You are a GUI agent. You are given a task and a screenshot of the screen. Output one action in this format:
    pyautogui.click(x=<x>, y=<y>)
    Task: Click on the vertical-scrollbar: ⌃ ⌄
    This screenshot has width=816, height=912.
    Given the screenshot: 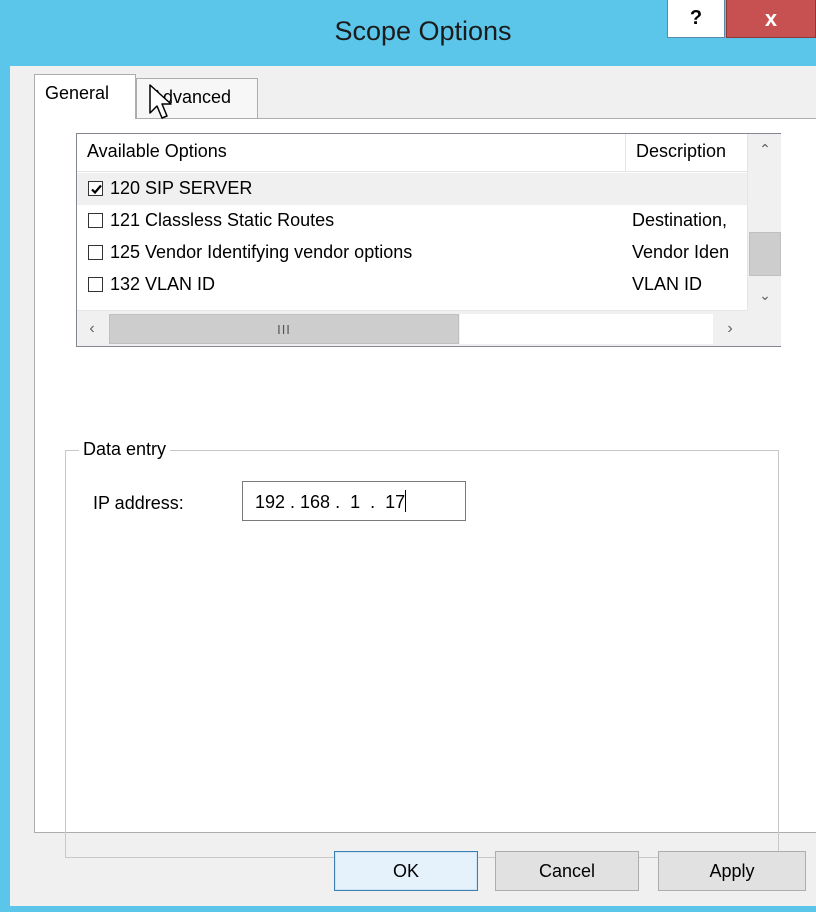 What is the action you would take?
    pyautogui.click(x=764, y=222)
    